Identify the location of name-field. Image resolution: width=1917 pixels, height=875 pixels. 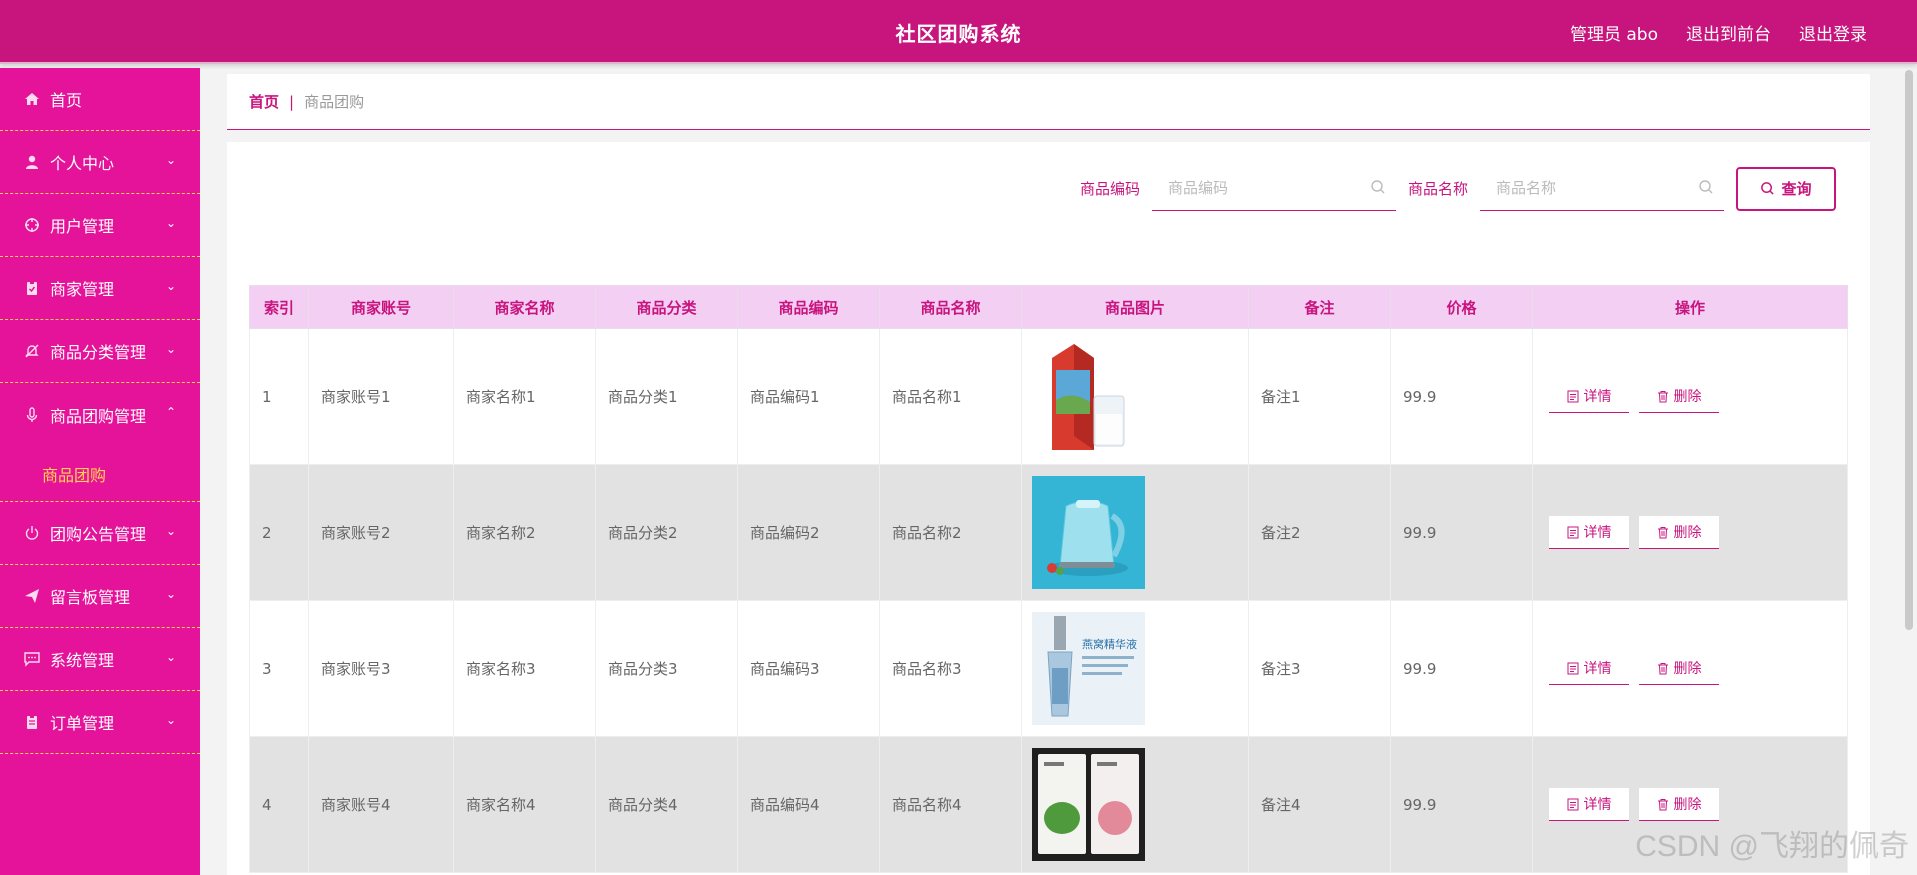
(1602, 188).